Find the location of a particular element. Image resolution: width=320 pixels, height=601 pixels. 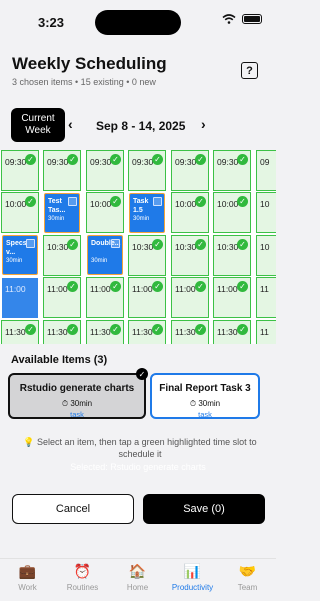

day-column: 09 10 10 11 11 is located at coordinates (266, 247).